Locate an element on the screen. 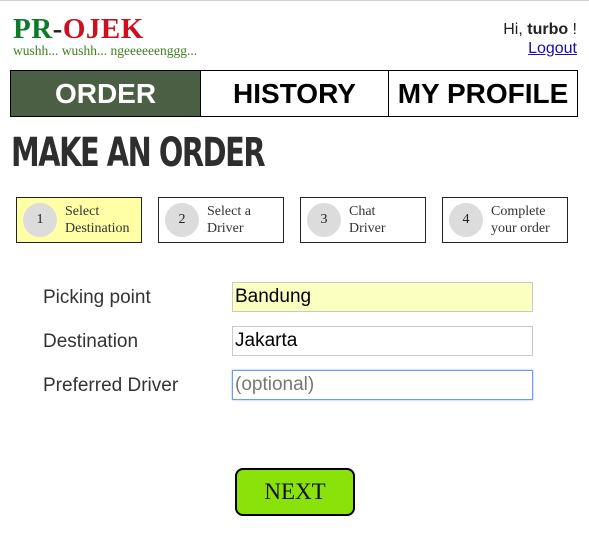  tab-history: HISTORY is located at coordinates (294, 93).